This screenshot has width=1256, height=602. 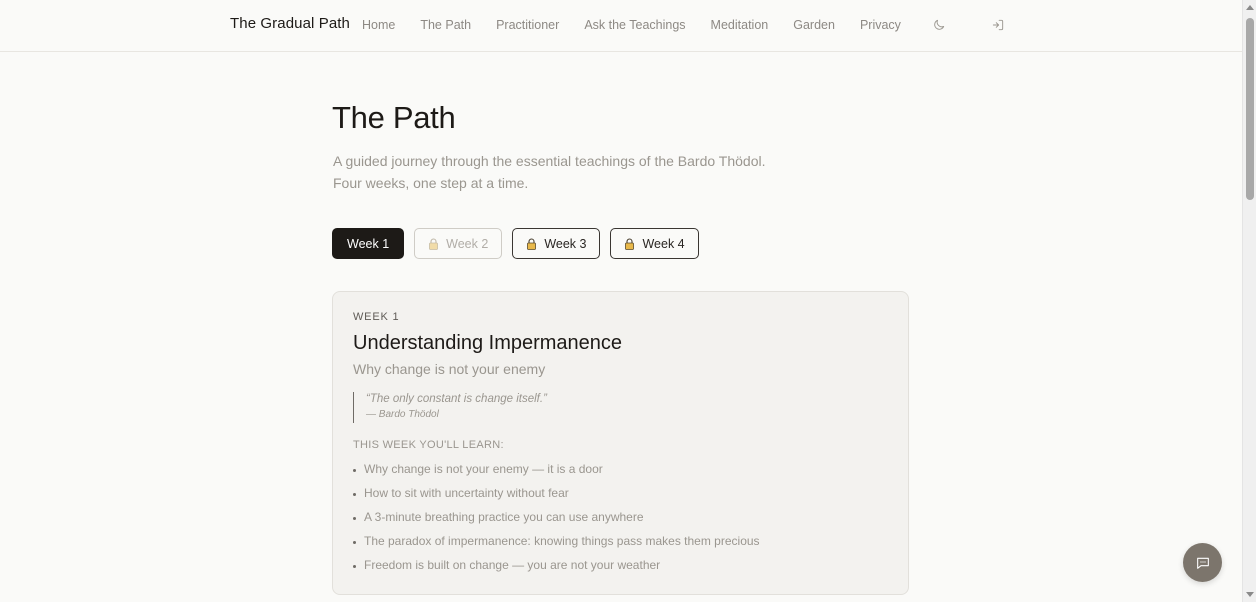 I want to click on nav-ask-the-teachings: Ask the Teachings, so click(x=634, y=25).